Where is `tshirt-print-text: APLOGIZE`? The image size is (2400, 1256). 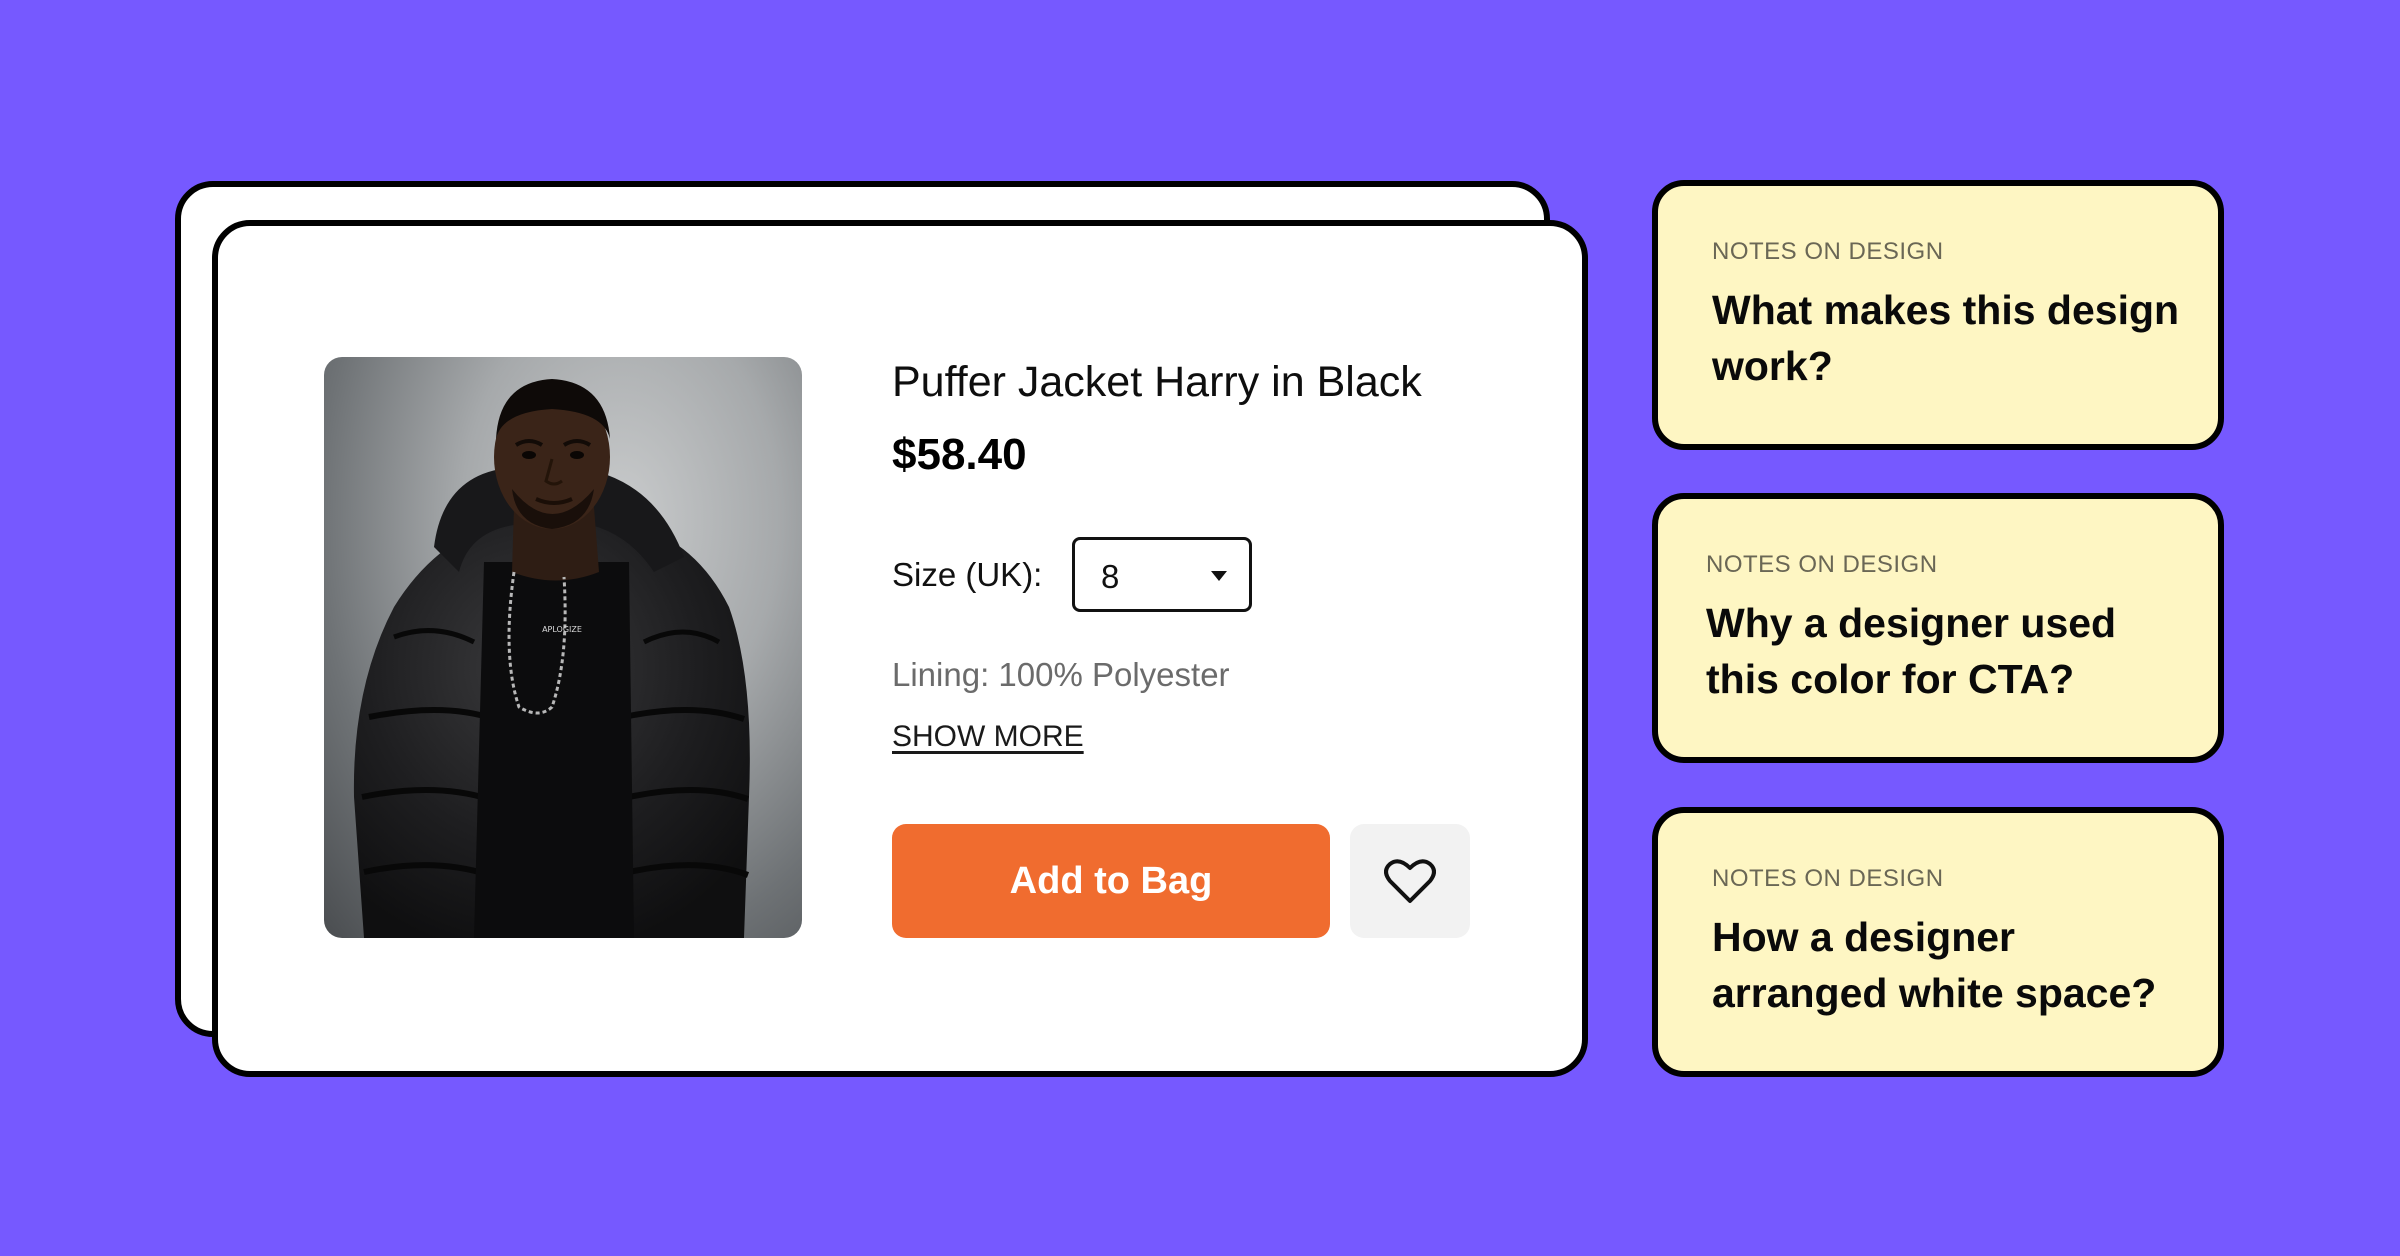 tshirt-print-text: APLOGIZE is located at coordinates (562, 629).